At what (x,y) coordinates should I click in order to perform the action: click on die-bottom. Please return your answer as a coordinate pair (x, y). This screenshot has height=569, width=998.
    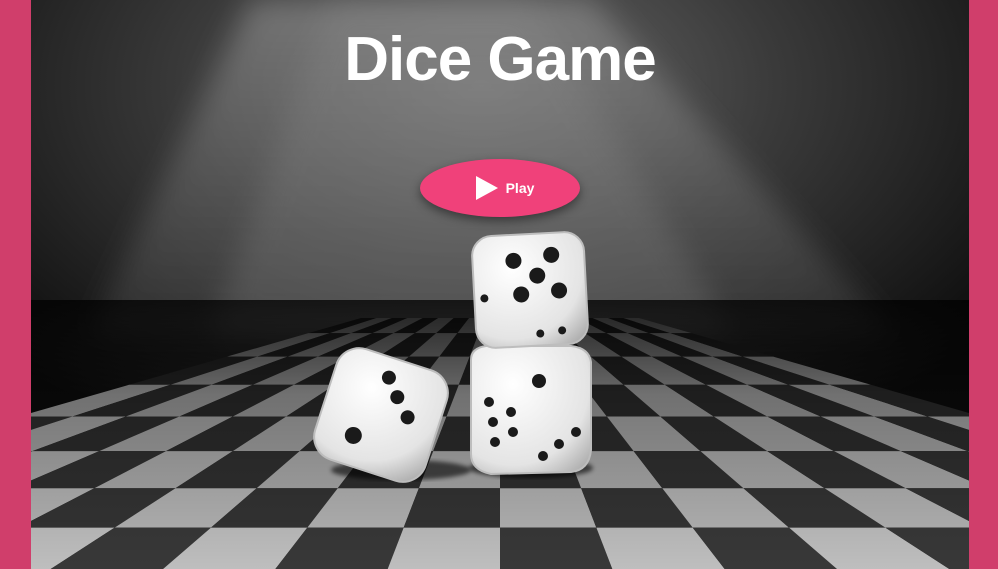
    Looking at the image, I should click on (531, 410).